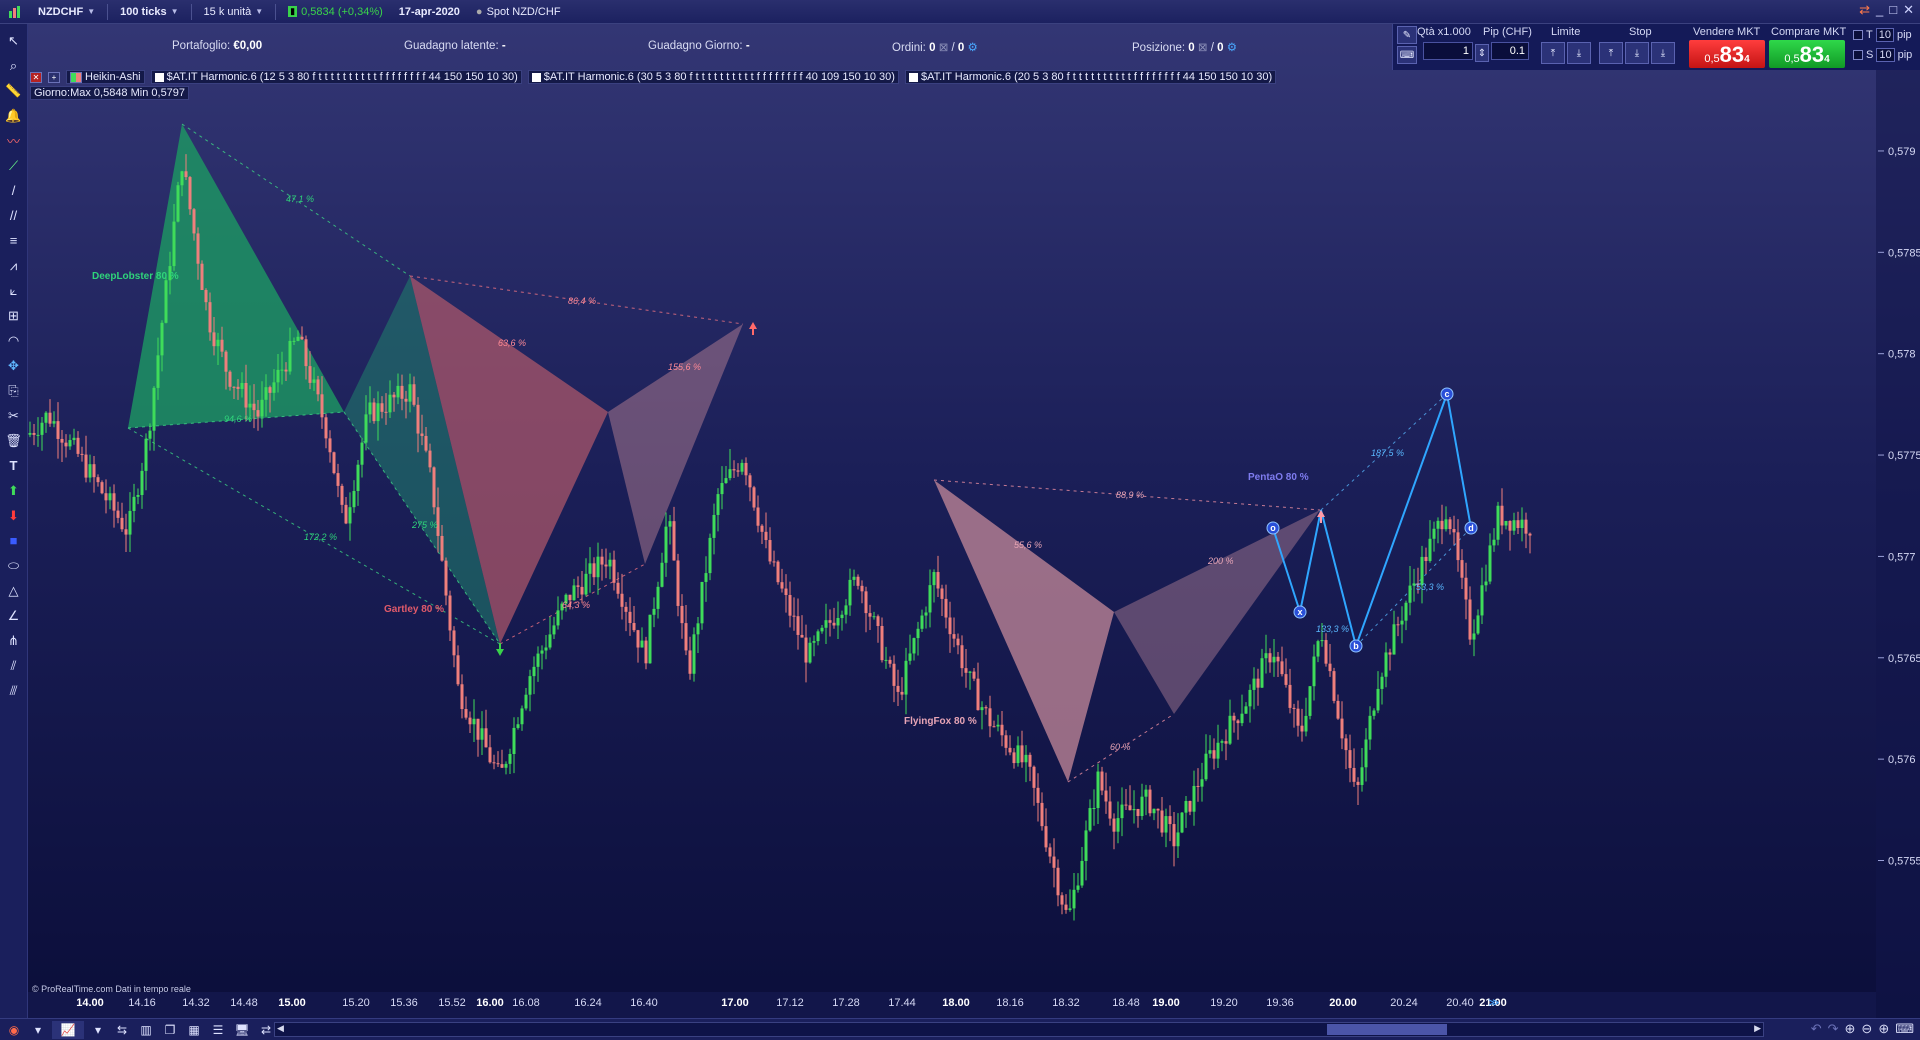 The width and height of the screenshot is (1920, 1040). Describe the element at coordinates (1637, 53) in the screenshot. I see `stop-sell-button: ⤓` at that location.